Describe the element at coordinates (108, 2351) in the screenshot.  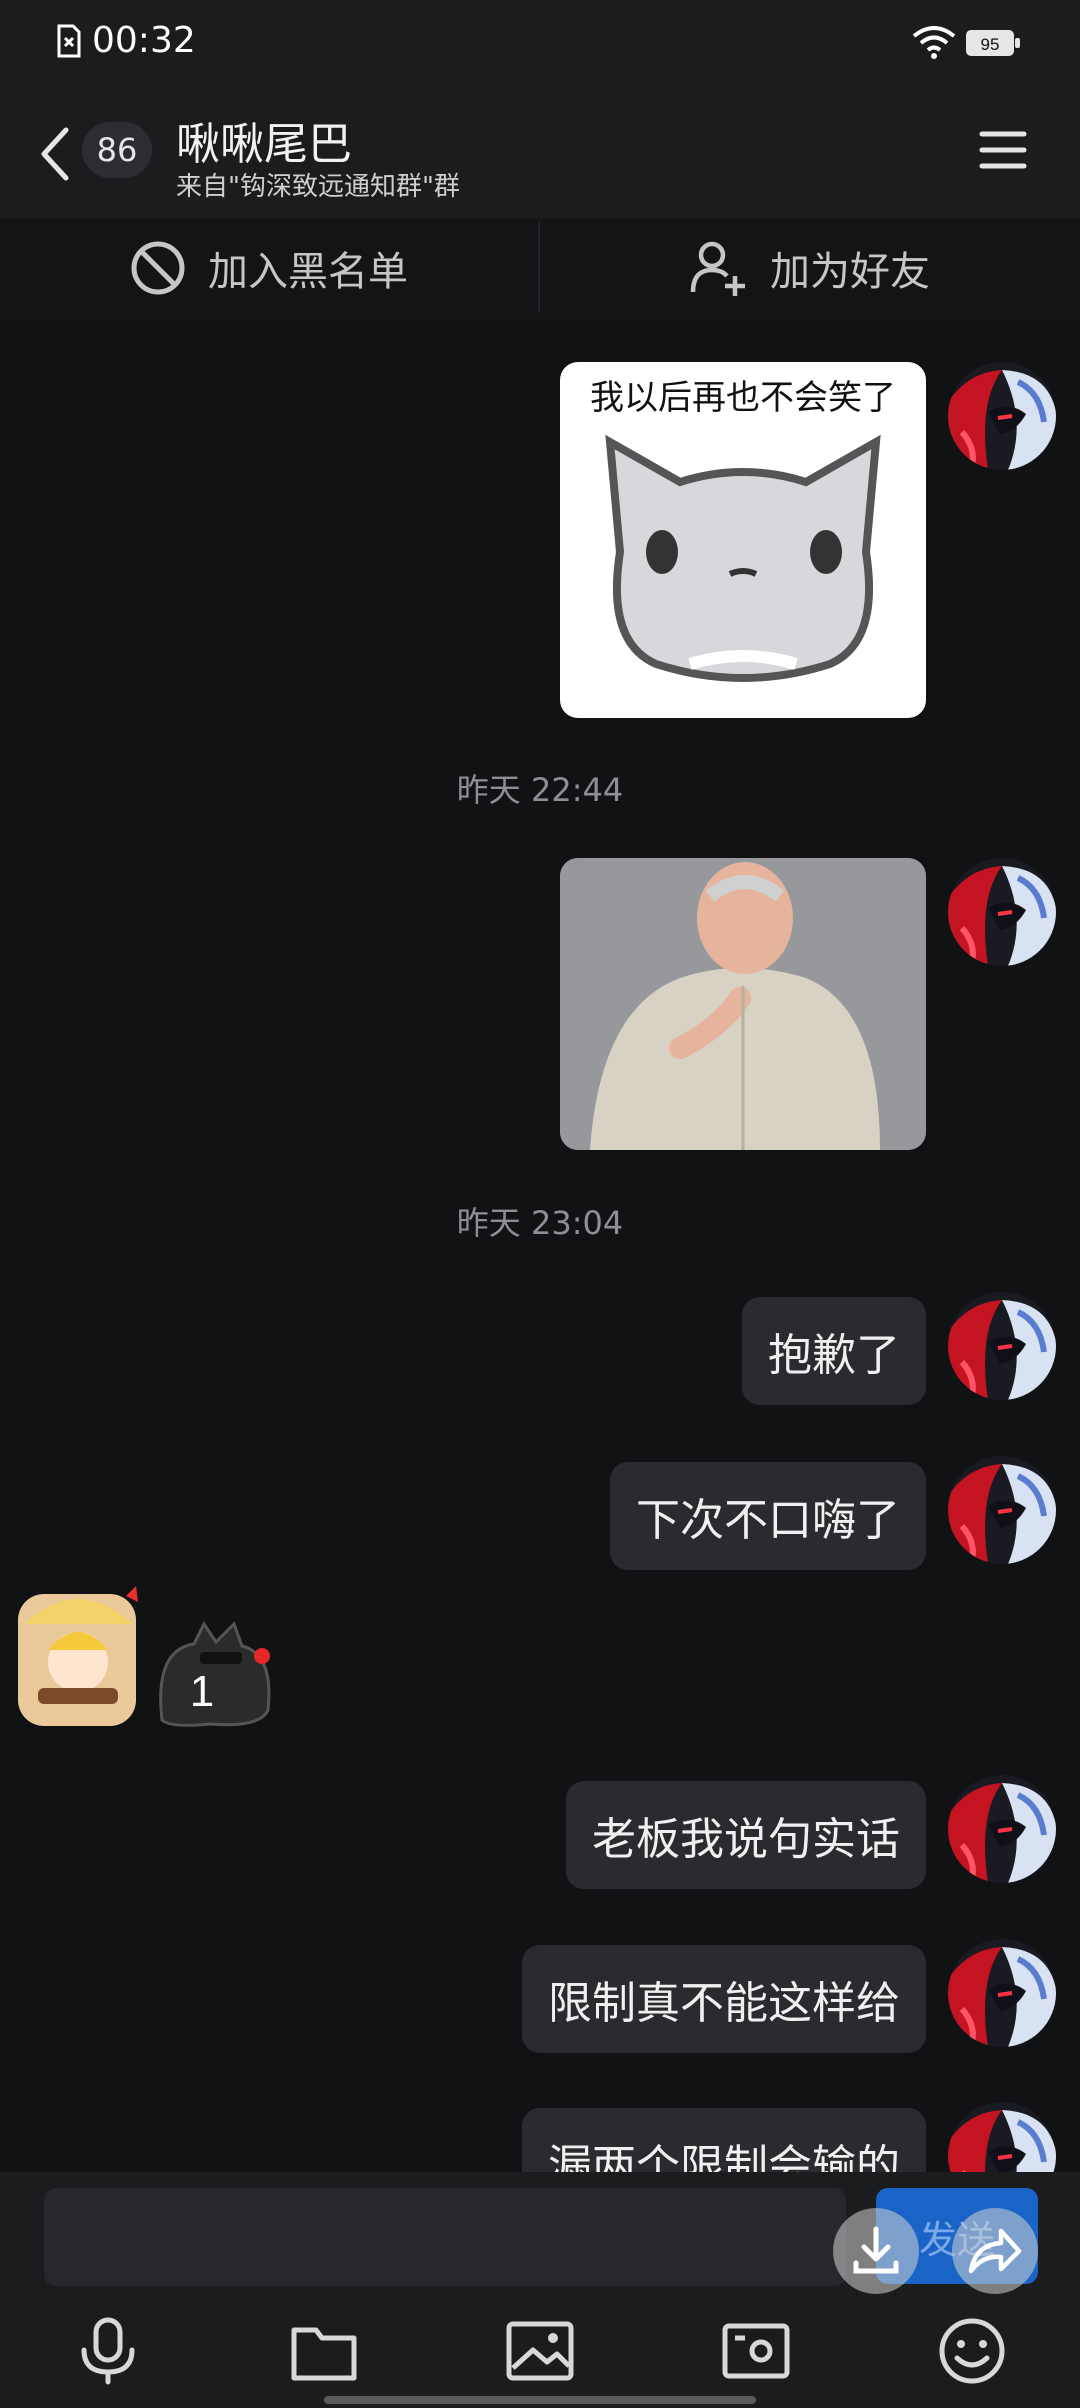
I see `microphone-icon` at that location.